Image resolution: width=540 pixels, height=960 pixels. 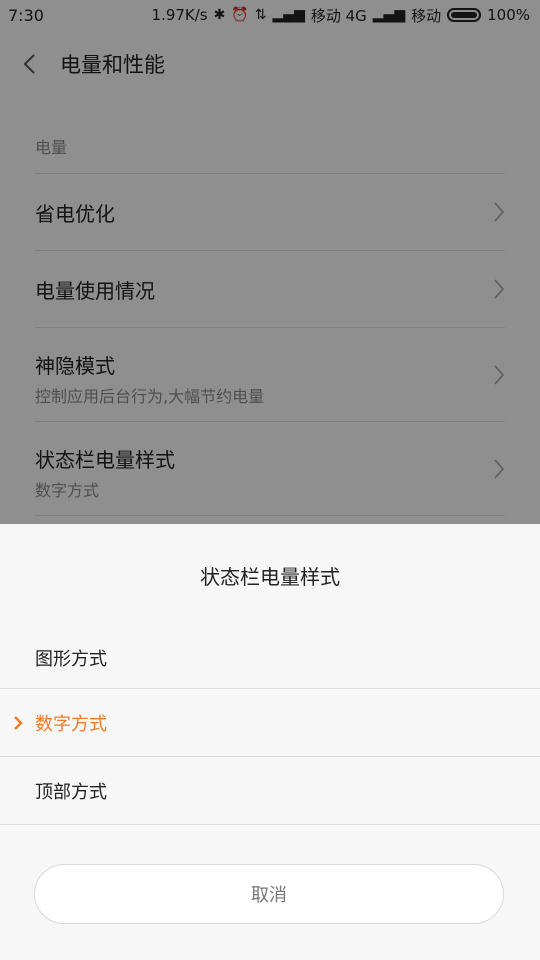 I want to click on option-label: 顶部方式, so click(x=71, y=792).